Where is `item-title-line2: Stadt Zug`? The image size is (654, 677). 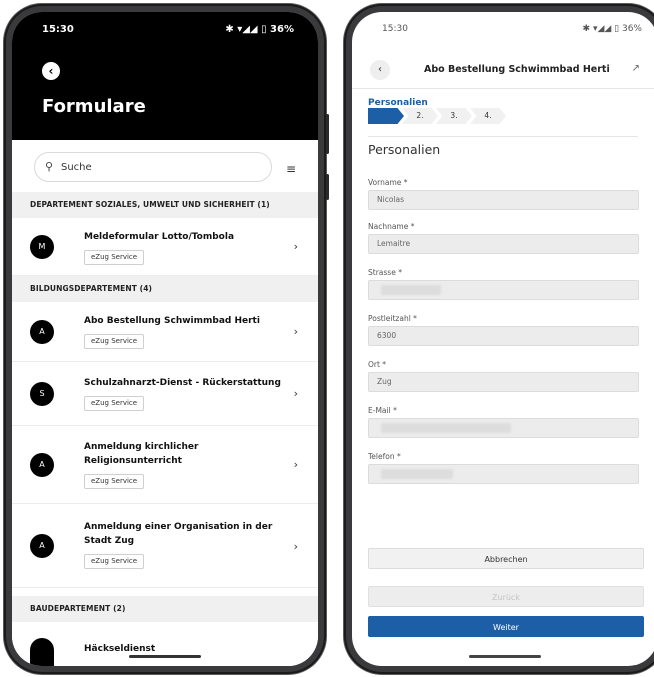
item-title-line2: Stadt Zug is located at coordinates (109, 541).